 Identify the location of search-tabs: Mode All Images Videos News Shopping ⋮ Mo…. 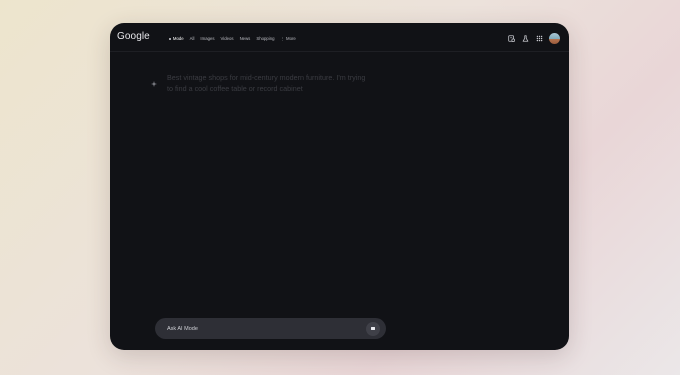
(232, 38).